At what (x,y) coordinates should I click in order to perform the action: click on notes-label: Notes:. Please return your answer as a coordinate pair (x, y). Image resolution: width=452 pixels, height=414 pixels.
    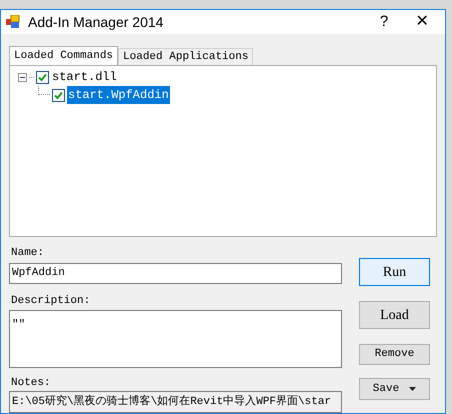
    Looking at the image, I should click on (31, 383).